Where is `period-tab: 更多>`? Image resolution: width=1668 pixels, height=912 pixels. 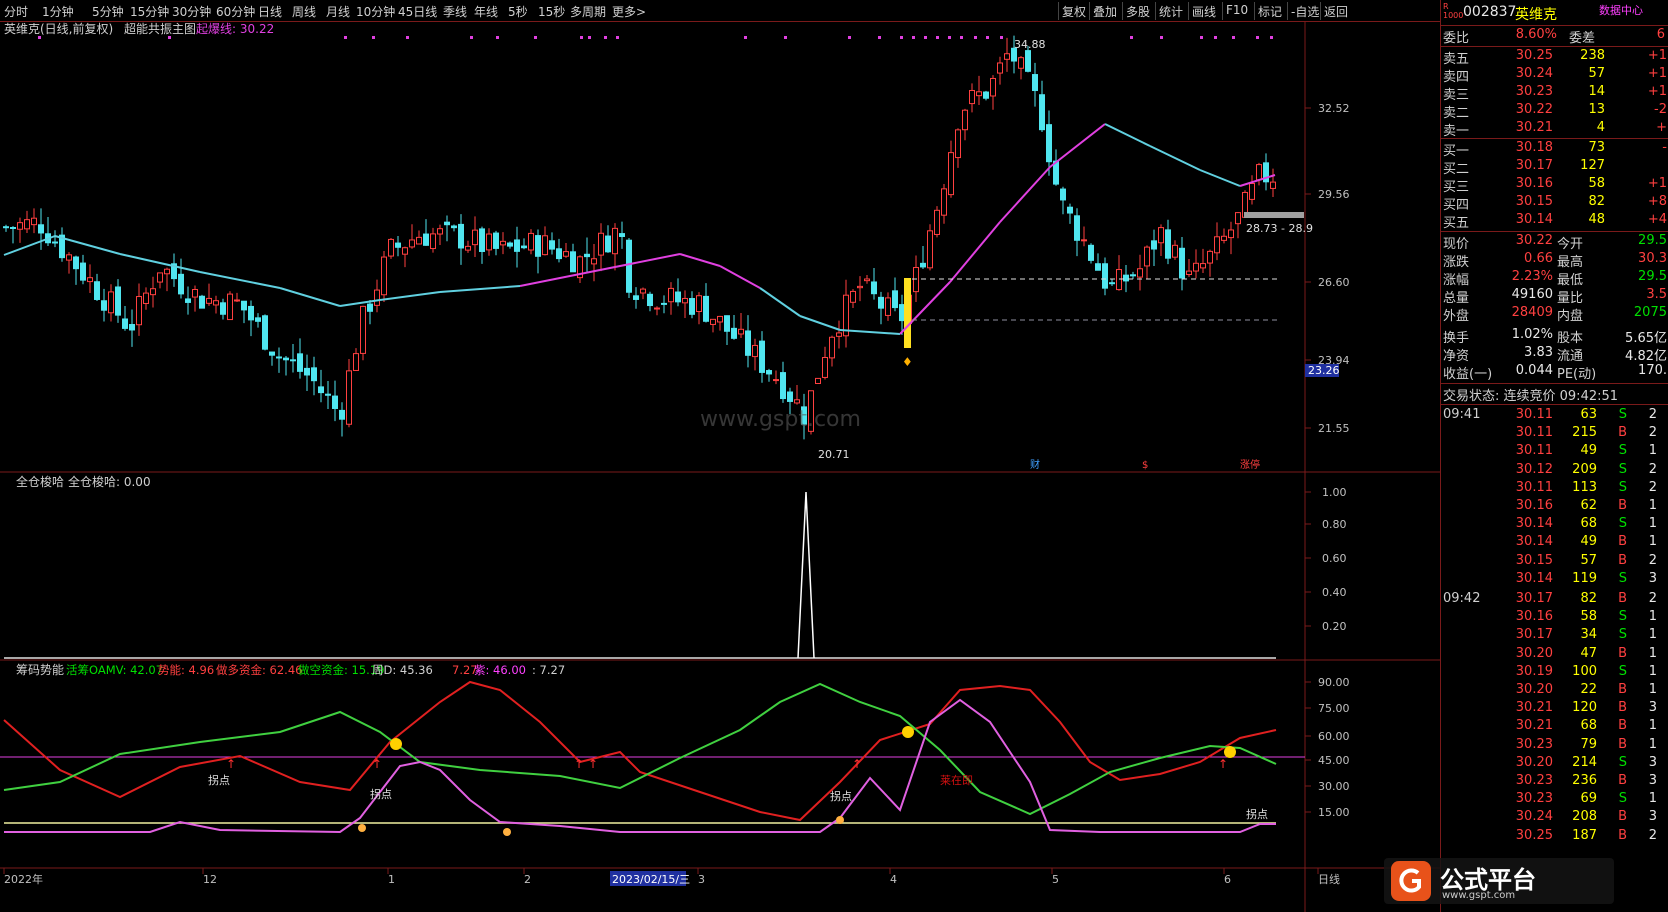 period-tab: 更多> is located at coordinates (629, 11).